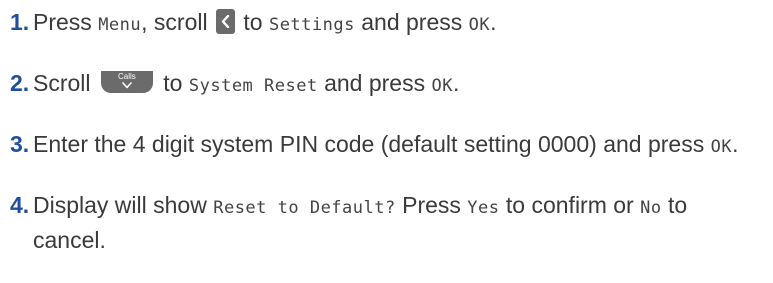 Image resolution: width=773 pixels, height=283 pixels. Describe the element at coordinates (651, 208) in the screenshot. I see `display-text-no: No` at that location.